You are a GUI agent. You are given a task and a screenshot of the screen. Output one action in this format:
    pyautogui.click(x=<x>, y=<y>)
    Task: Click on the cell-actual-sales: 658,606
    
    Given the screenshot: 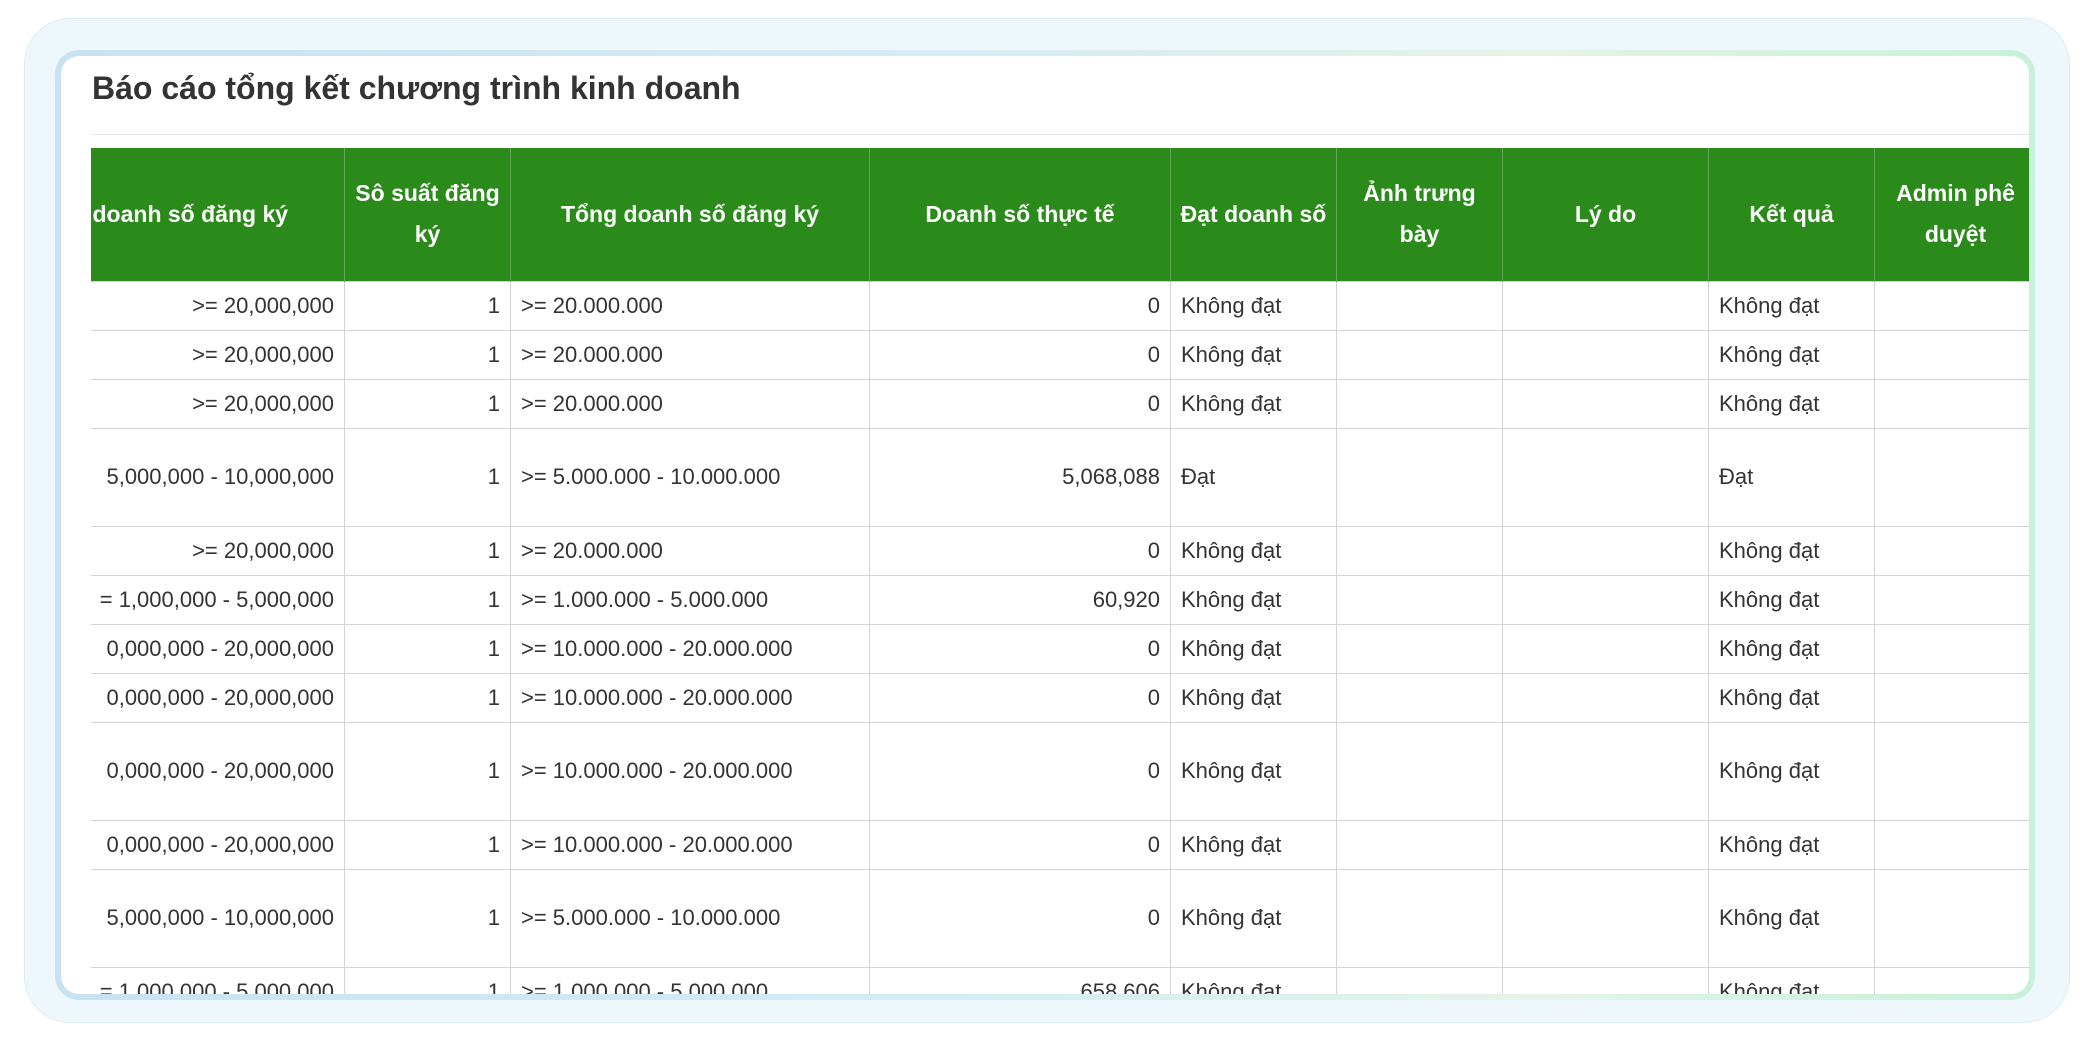 What is the action you would take?
    pyautogui.click(x=1020, y=980)
    